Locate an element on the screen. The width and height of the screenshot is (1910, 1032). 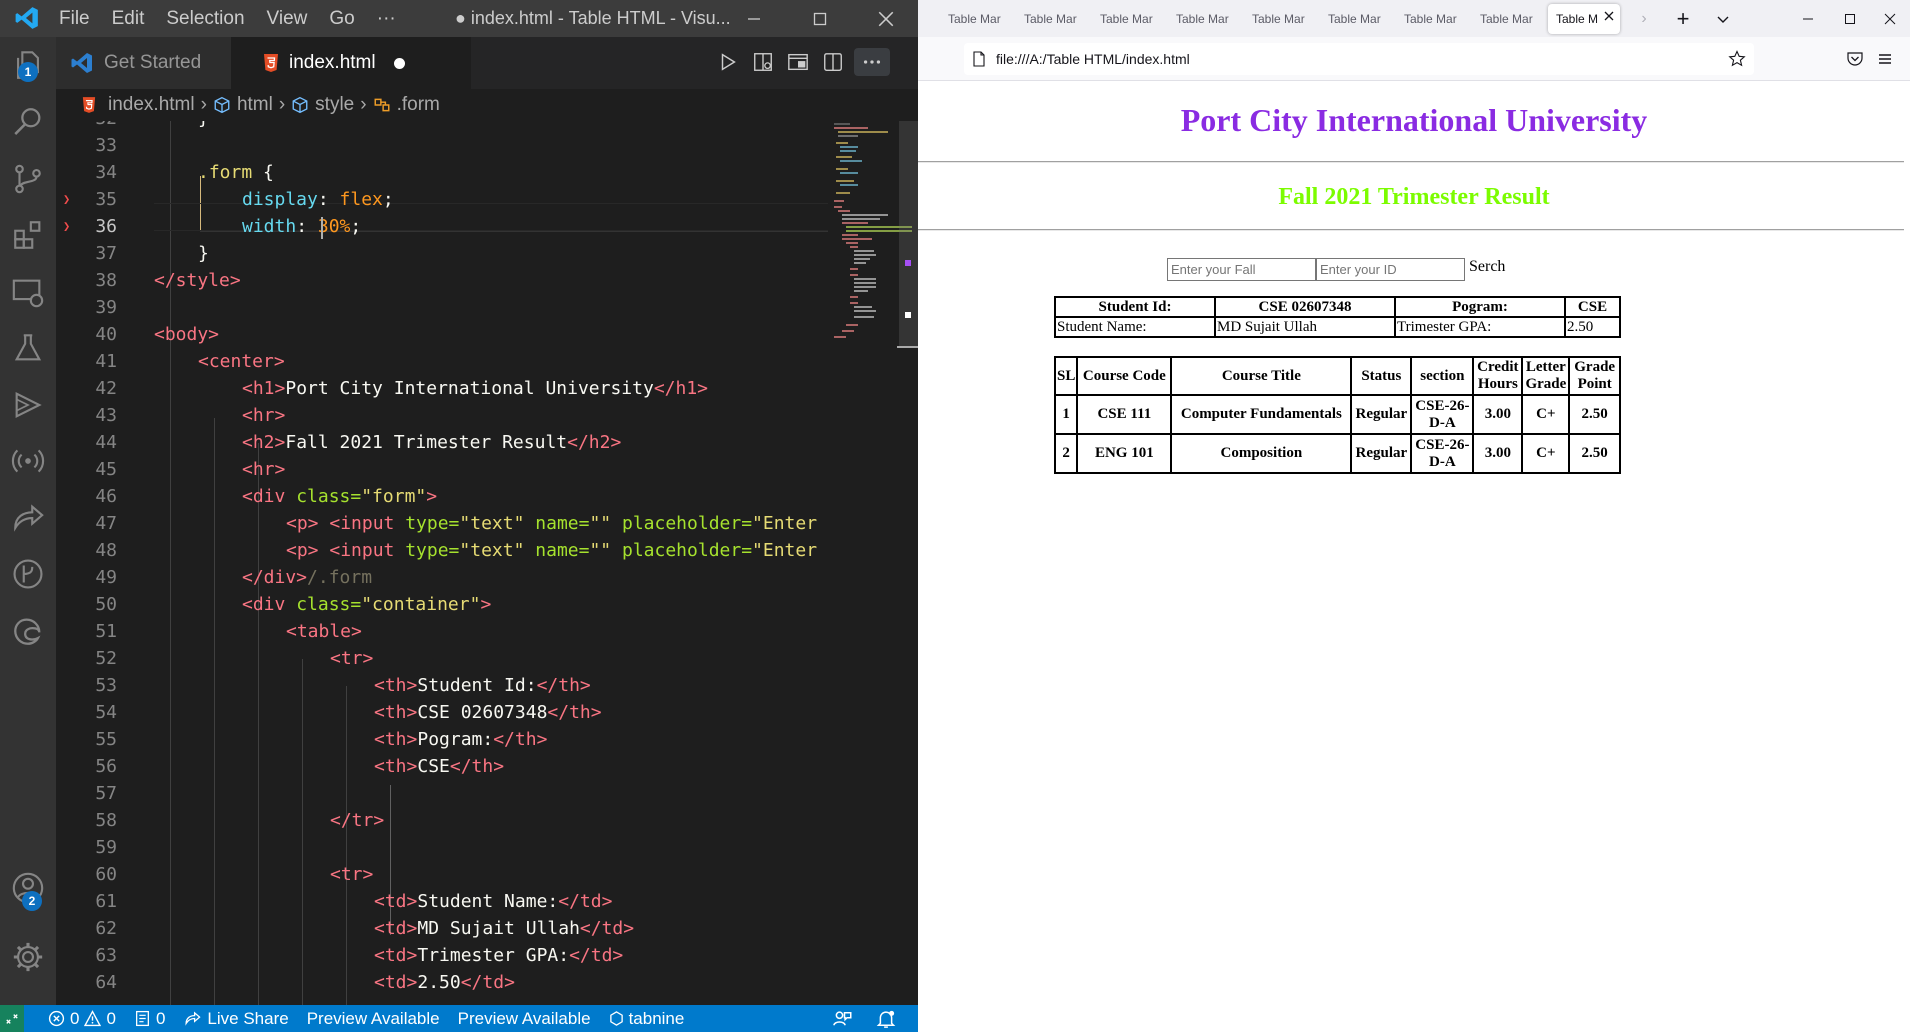
remote-explorer-icon is located at coordinates (28, 293).